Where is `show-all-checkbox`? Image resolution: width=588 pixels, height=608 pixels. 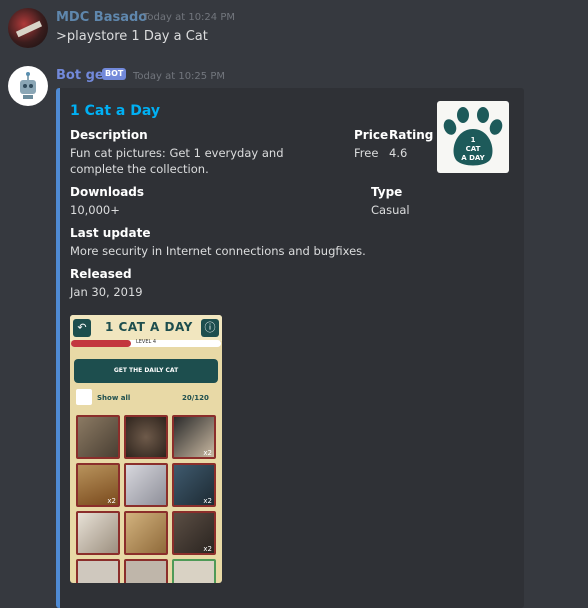 show-all-checkbox is located at coordinates (84, 397).